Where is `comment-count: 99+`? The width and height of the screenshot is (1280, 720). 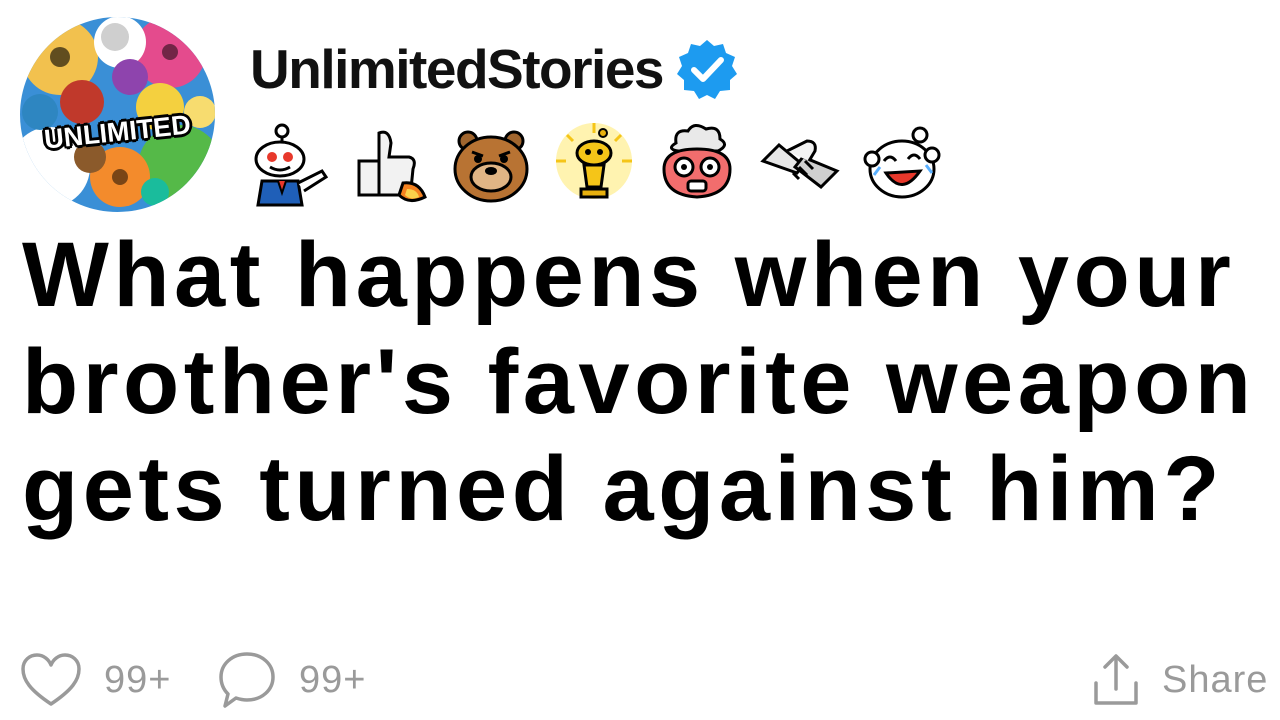
comment-count: 99+ is located at coordinates (333, 679).